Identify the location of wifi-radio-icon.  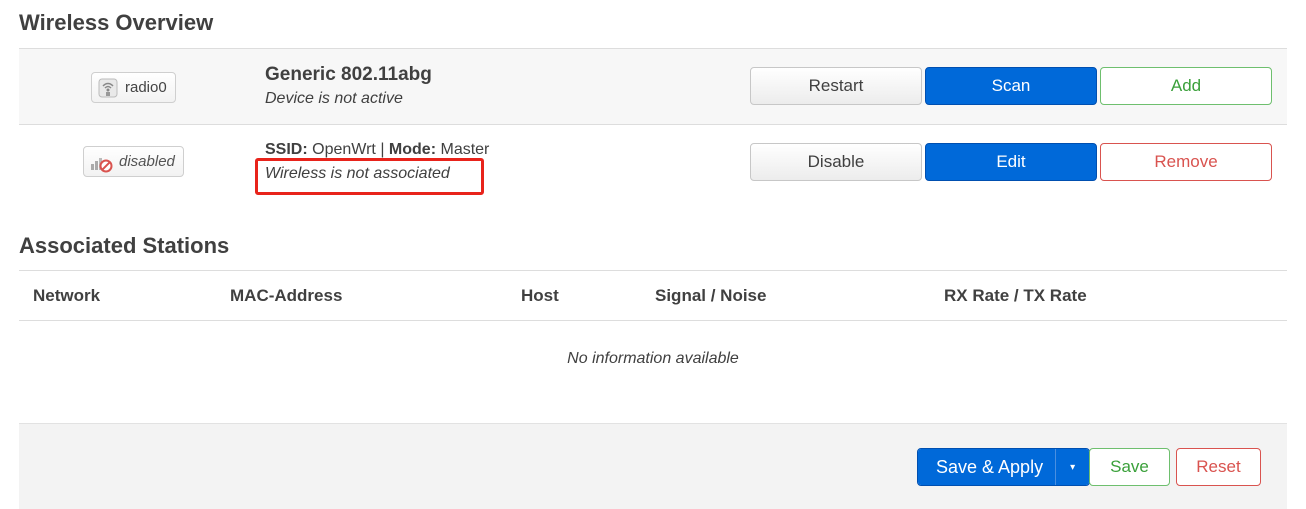
(108, 88).